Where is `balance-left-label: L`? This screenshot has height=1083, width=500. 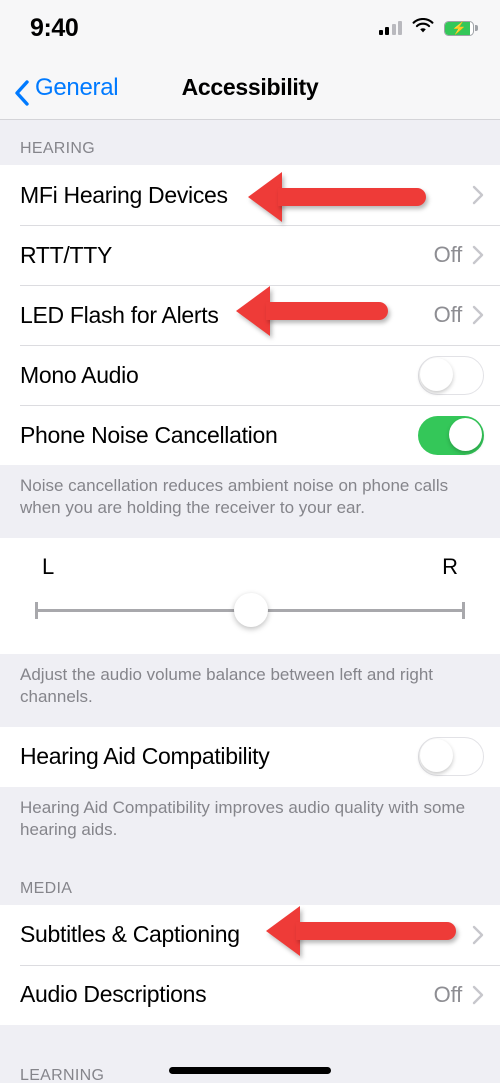
balance-left-label: L is located at coordinates (48, 566).